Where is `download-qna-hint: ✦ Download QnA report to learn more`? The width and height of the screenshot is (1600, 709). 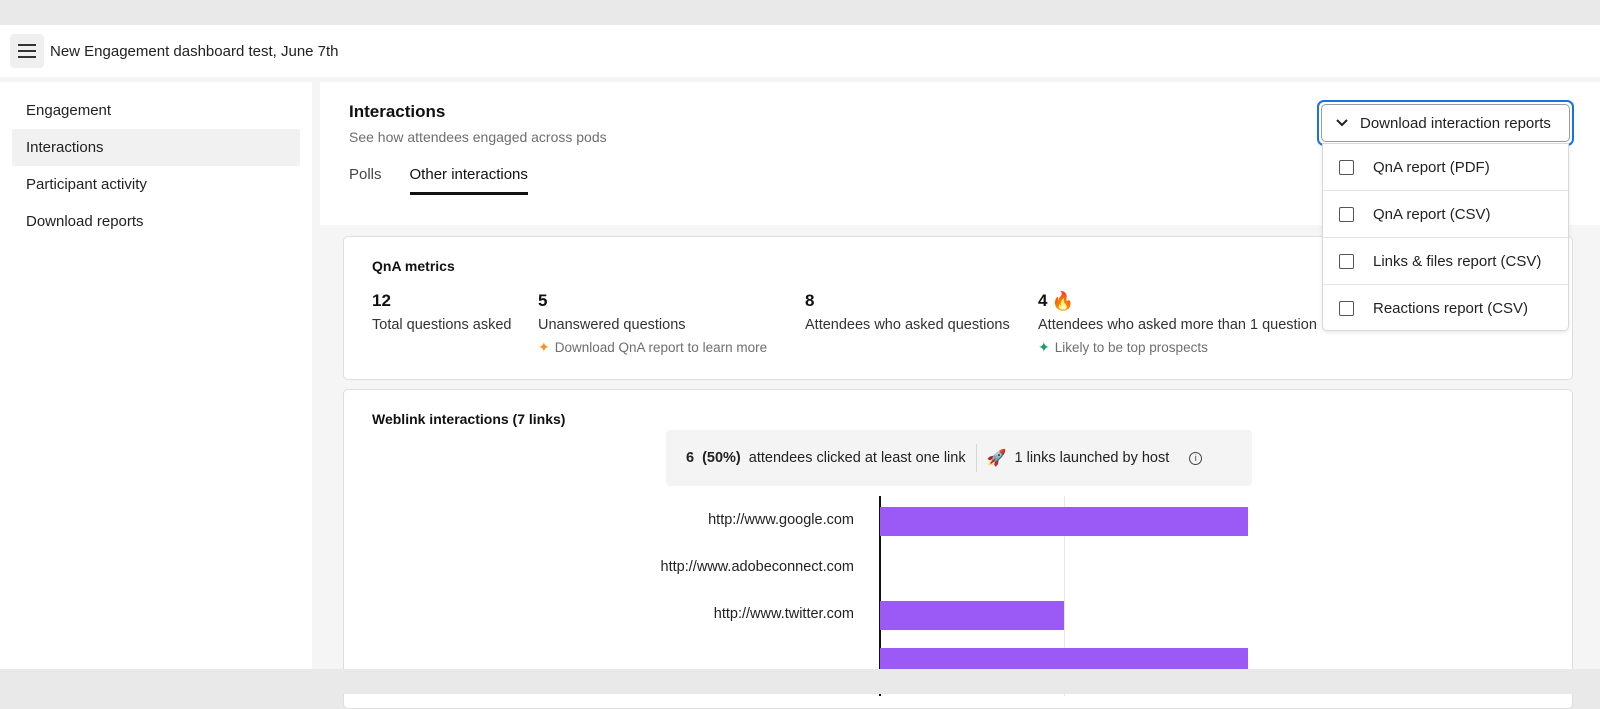 download-qna-hint: ✦ Download QnA report to learn more is located at coordinates (652, 347).